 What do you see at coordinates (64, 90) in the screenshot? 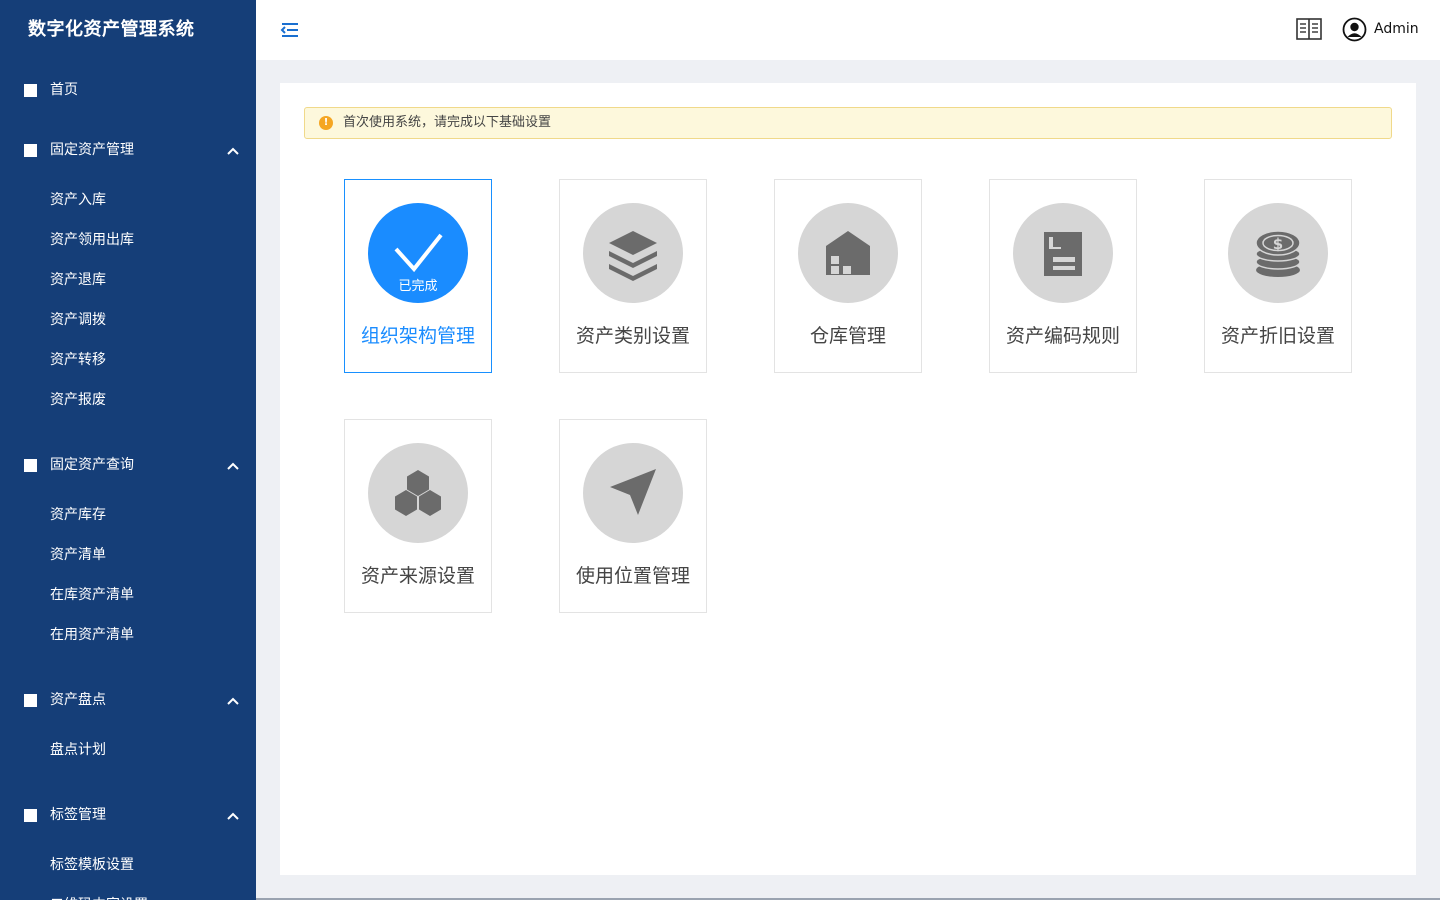
I see `sidebar-item-label: 首页` at bounding box center [64, 90].